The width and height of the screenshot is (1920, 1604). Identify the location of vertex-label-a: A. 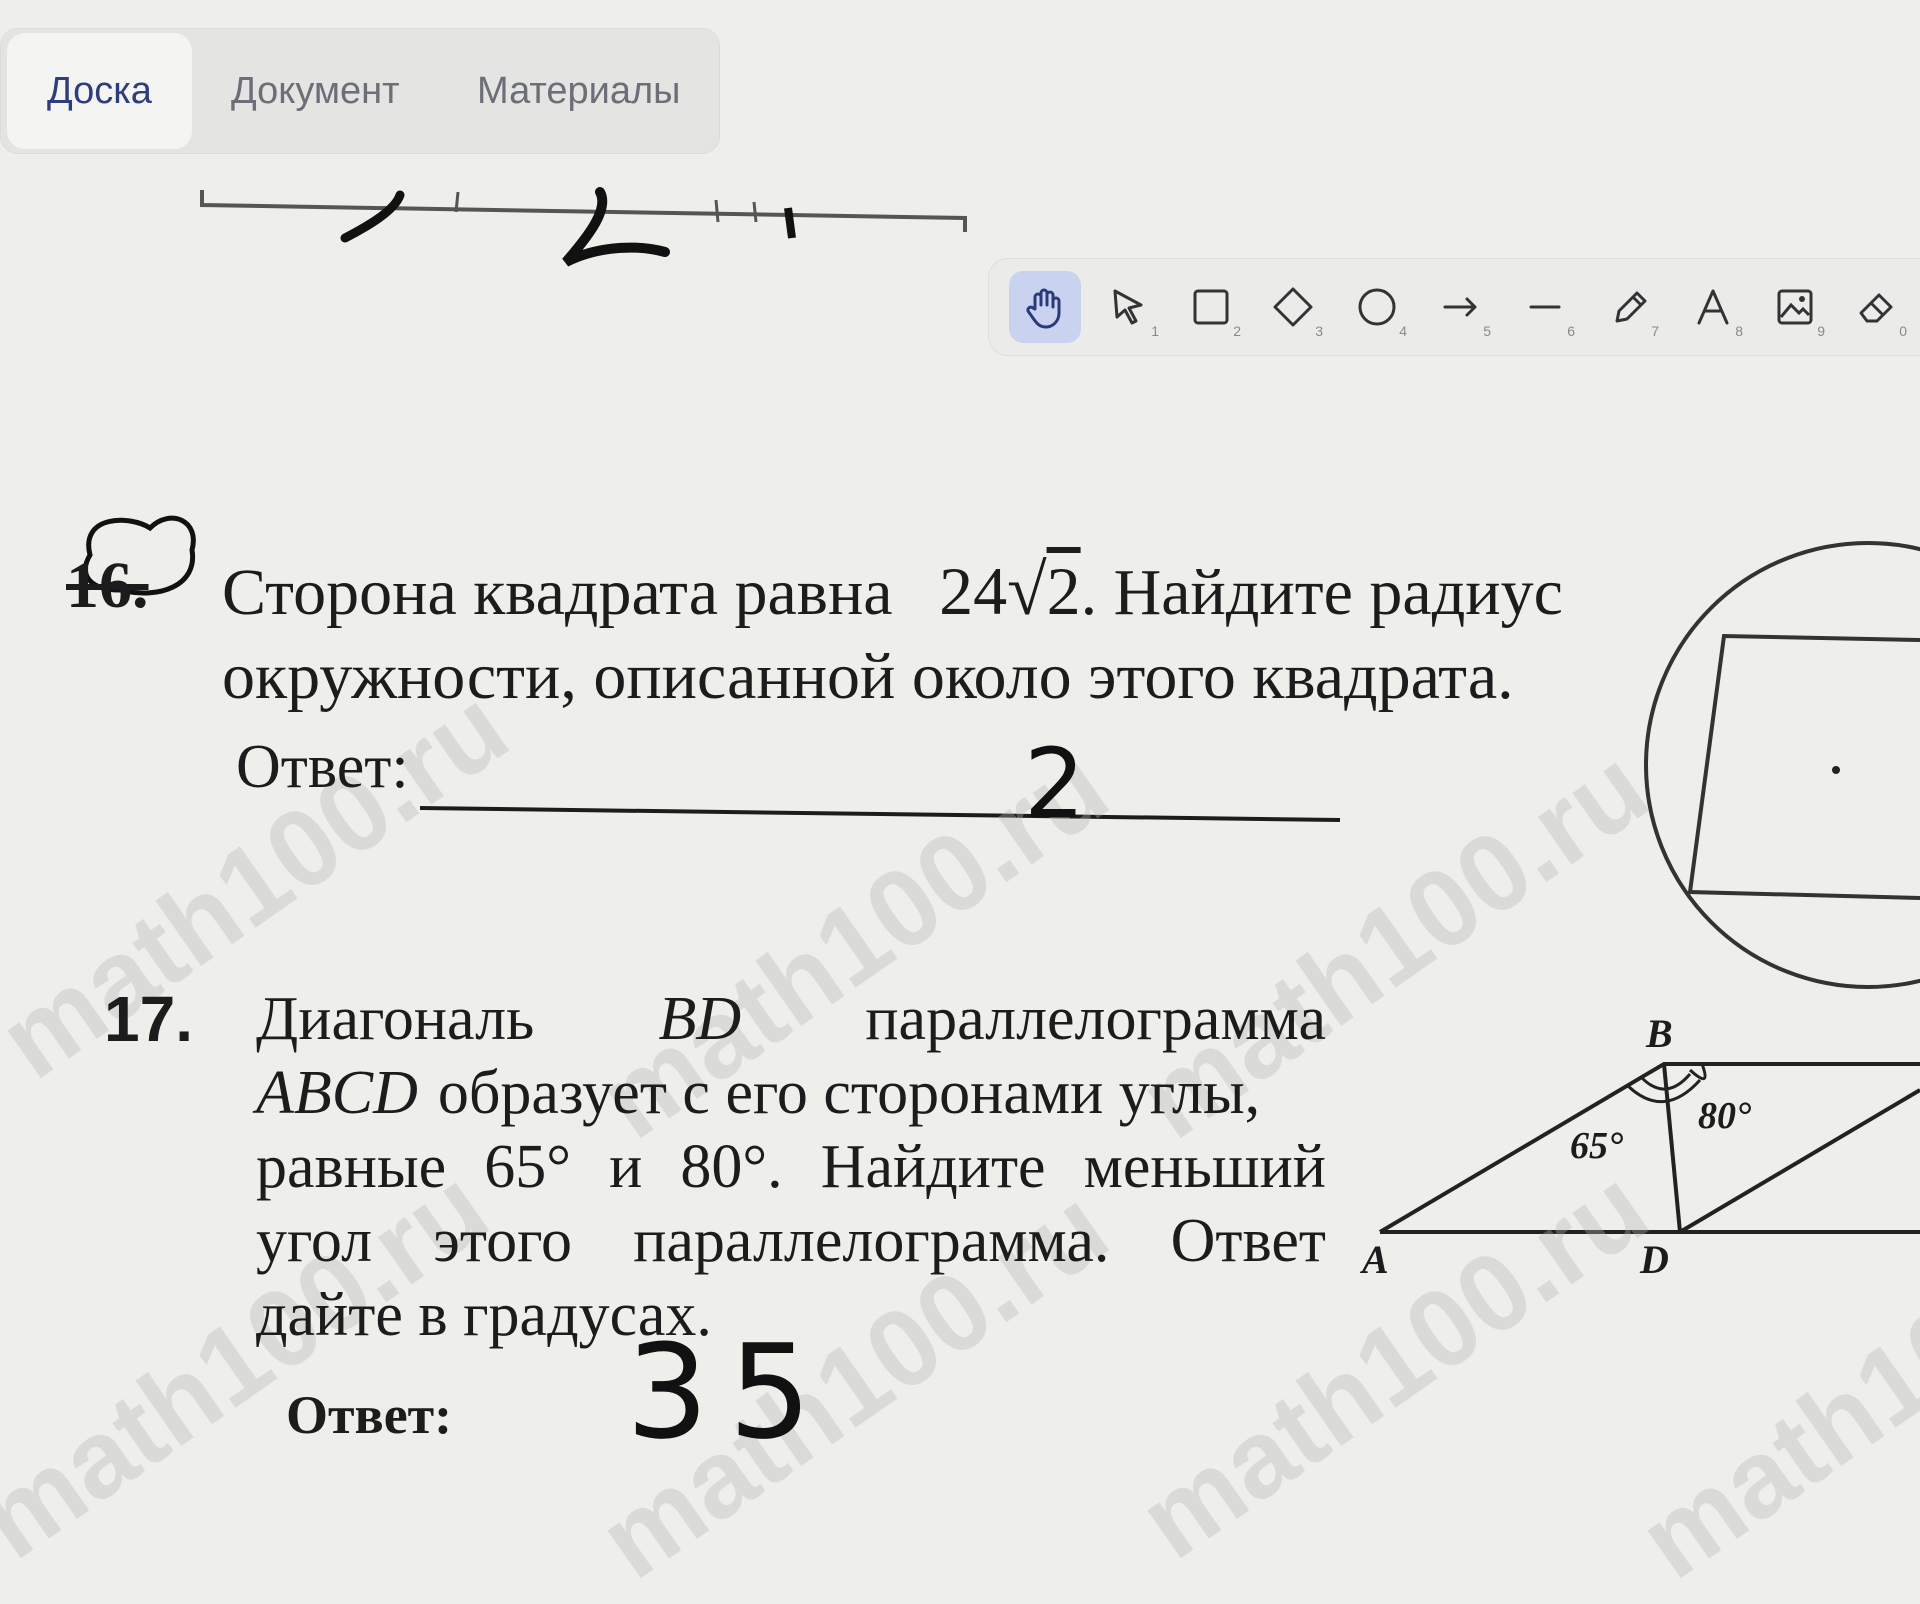
(1375, 1259).